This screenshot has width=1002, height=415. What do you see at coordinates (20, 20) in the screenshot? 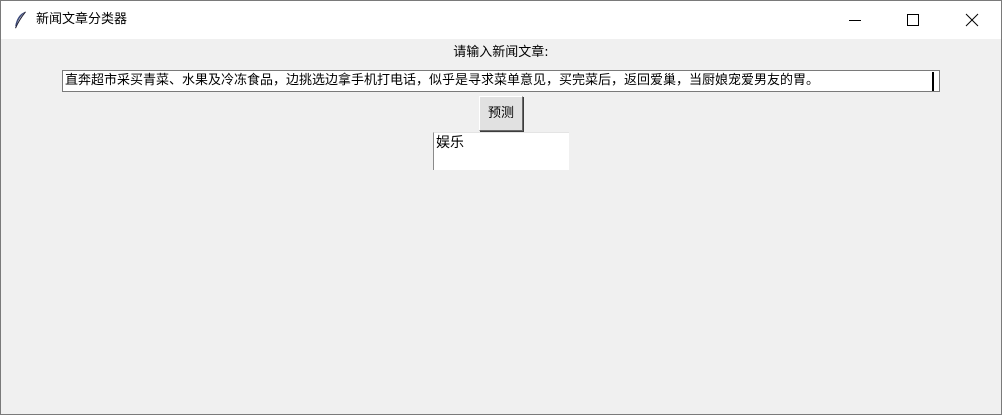
I see `feather-icon` at bounding box center [20, 20].